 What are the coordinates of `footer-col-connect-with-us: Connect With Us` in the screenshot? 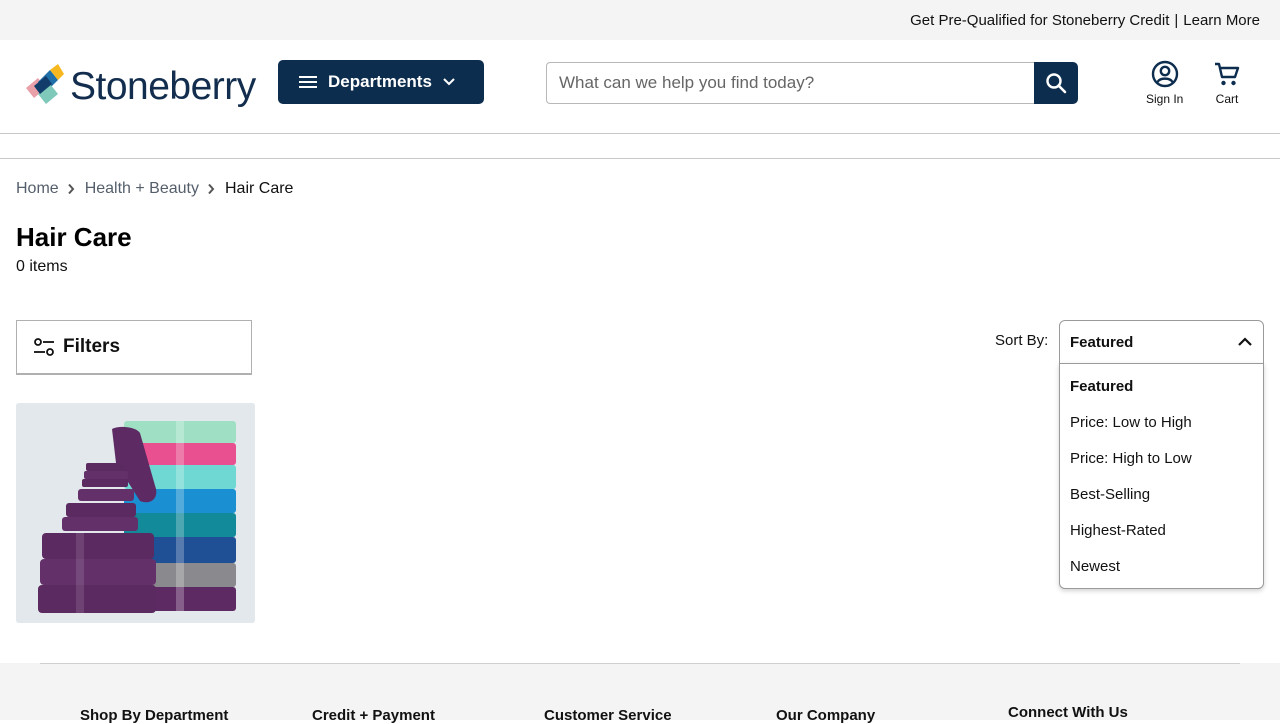 It's located at (1068, 712).